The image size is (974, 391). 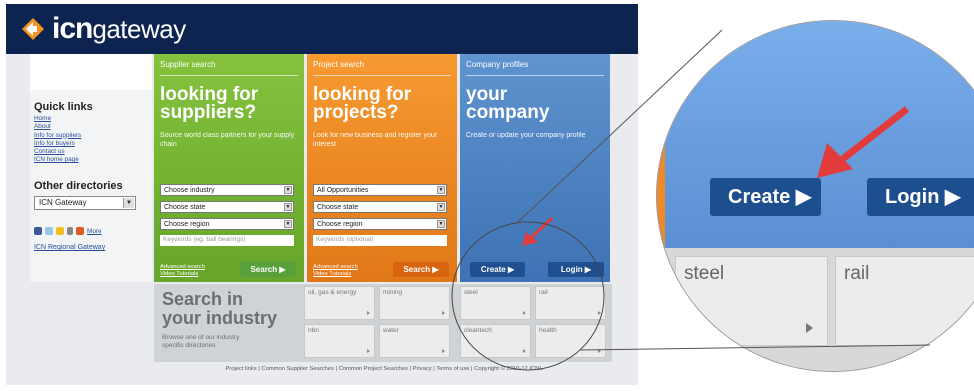 I want to click on project-search-button: Search ▶, so click(x=421, y=269).